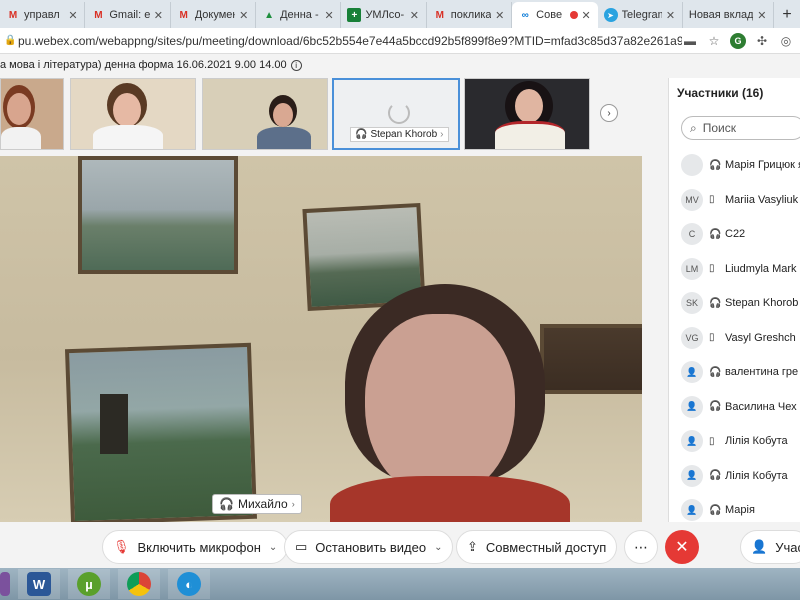 This screenshot has width=800, height=600. What do you see at coordinates (470, 15) in the screenshot?
I see `tab-6: Mпоклика ✕` at bounding box center [470, 15].